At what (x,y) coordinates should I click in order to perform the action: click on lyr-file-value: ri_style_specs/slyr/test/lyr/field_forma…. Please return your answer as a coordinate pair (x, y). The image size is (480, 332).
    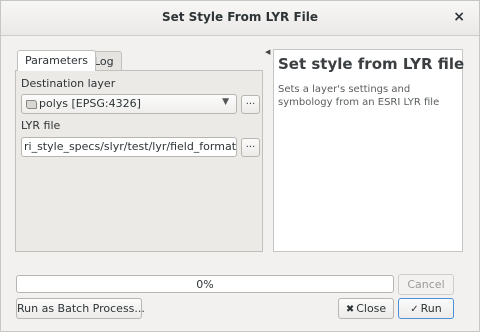
    Looking at the image, I should click on (130, 146).